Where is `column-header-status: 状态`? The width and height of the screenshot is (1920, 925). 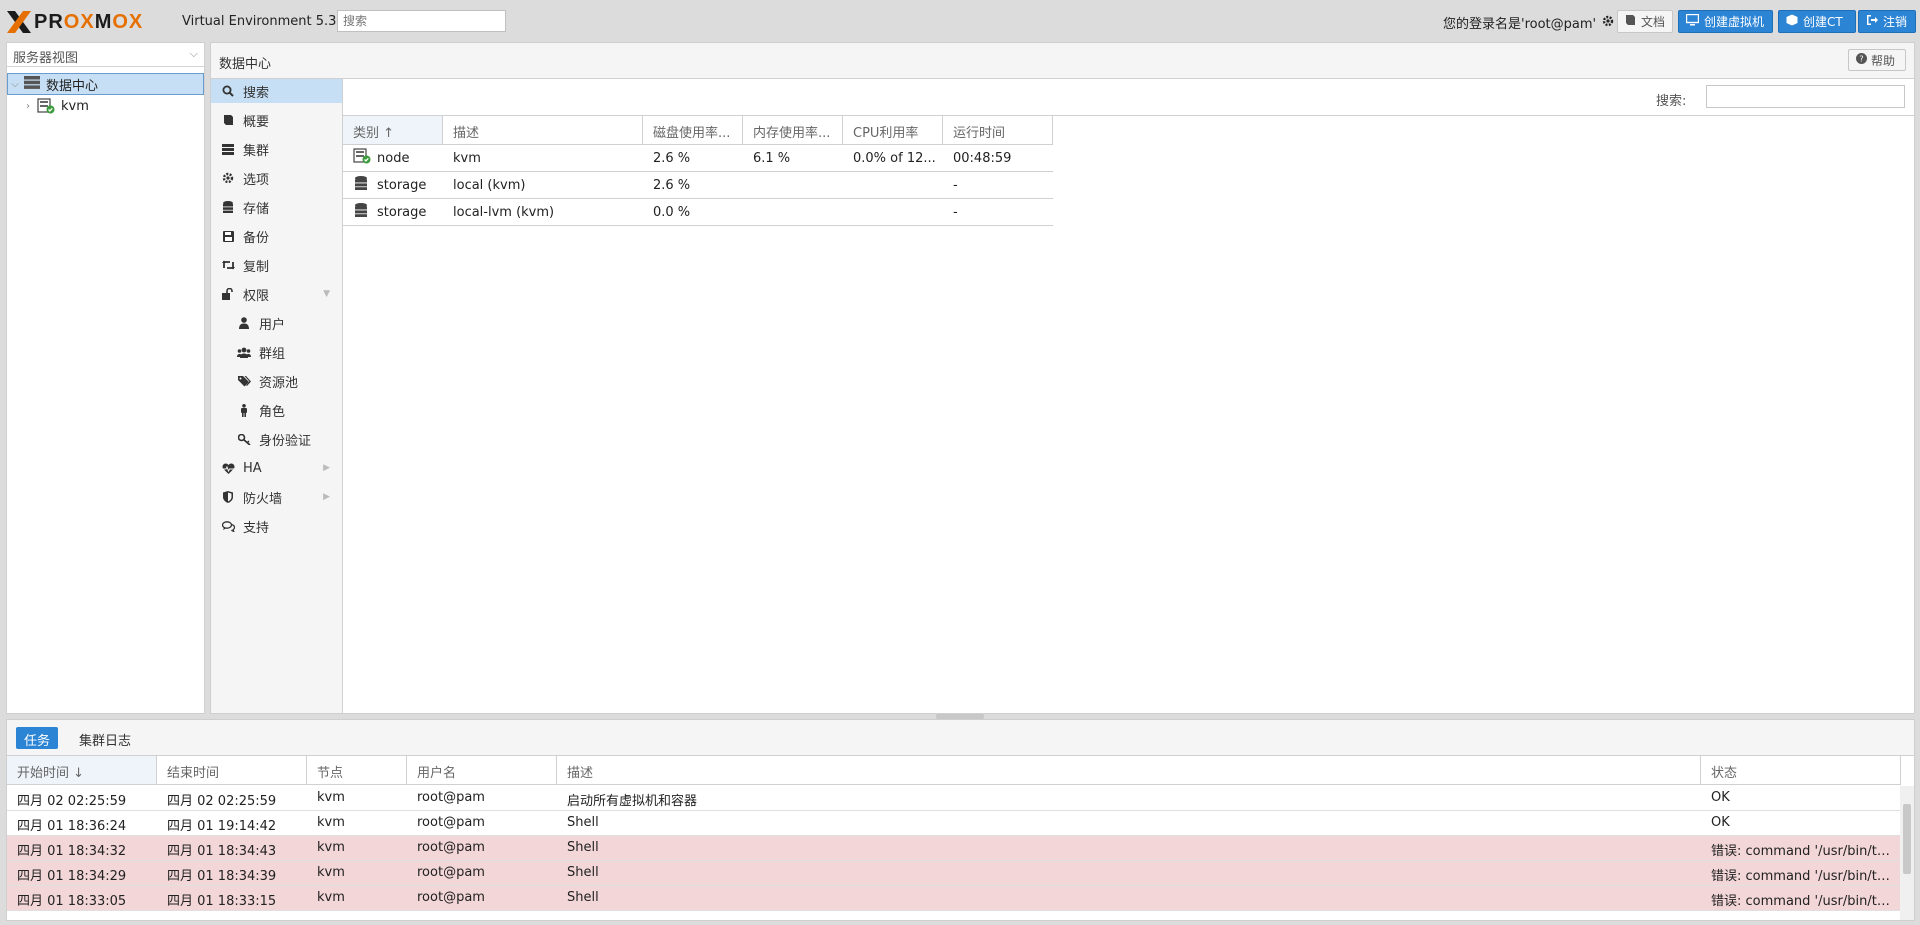 column-header-status: 状态 is located at coordinates (1801, 770).